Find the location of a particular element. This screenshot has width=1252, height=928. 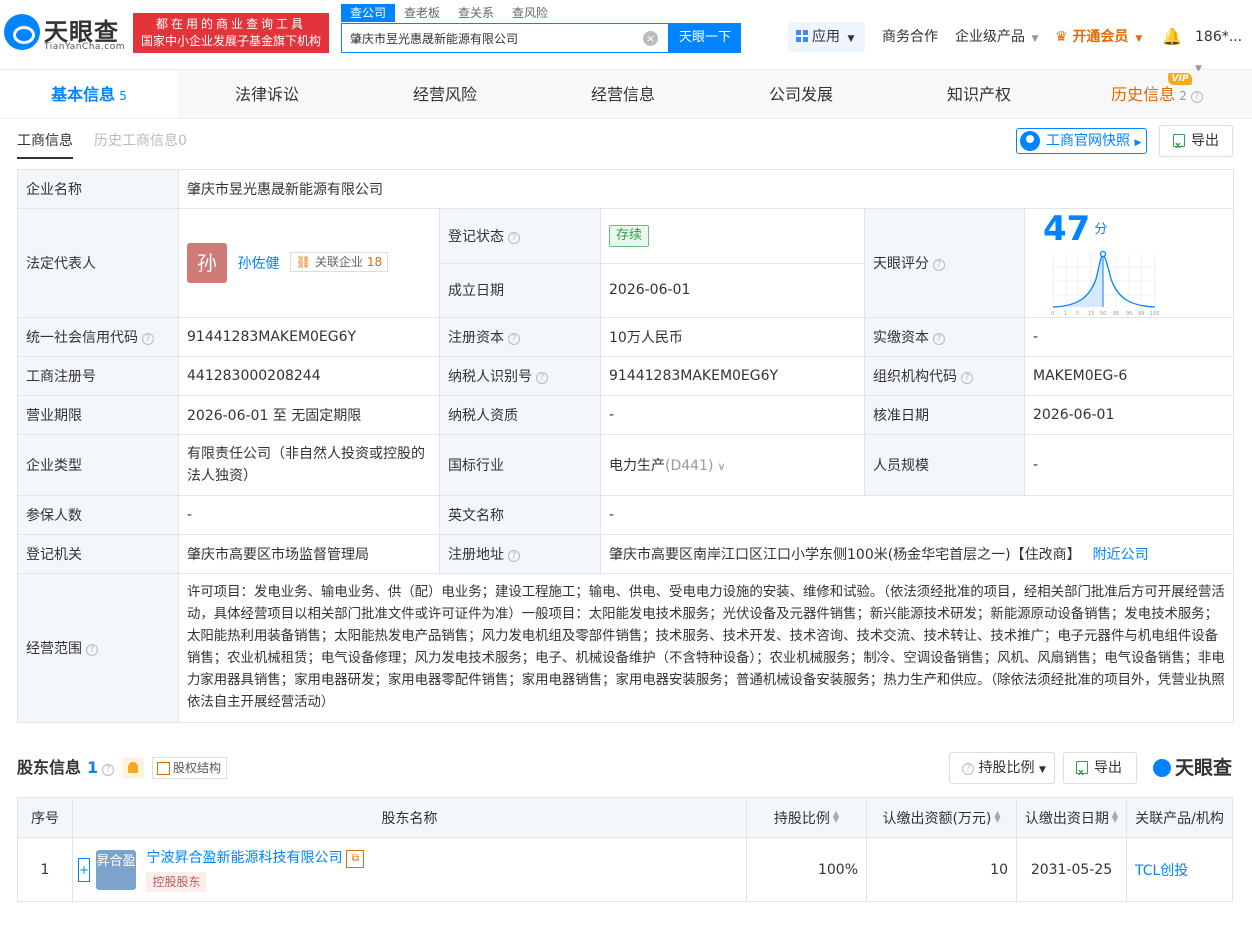

tab-count: 5 is located at coordinates (123, 96).